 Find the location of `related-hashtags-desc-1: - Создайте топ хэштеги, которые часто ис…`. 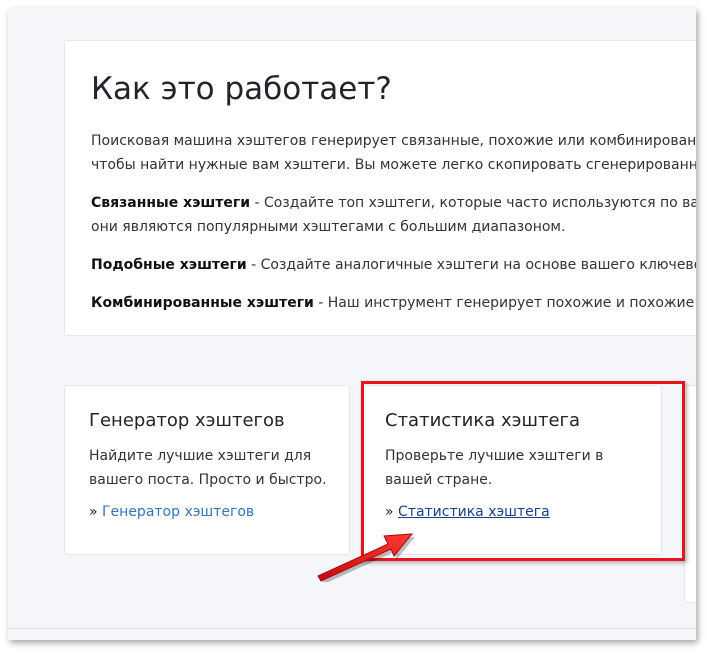

related-hashtags-desc-1: - Создайте топ хэштеги, которые часто ис… is located at coordinates (473, 203).